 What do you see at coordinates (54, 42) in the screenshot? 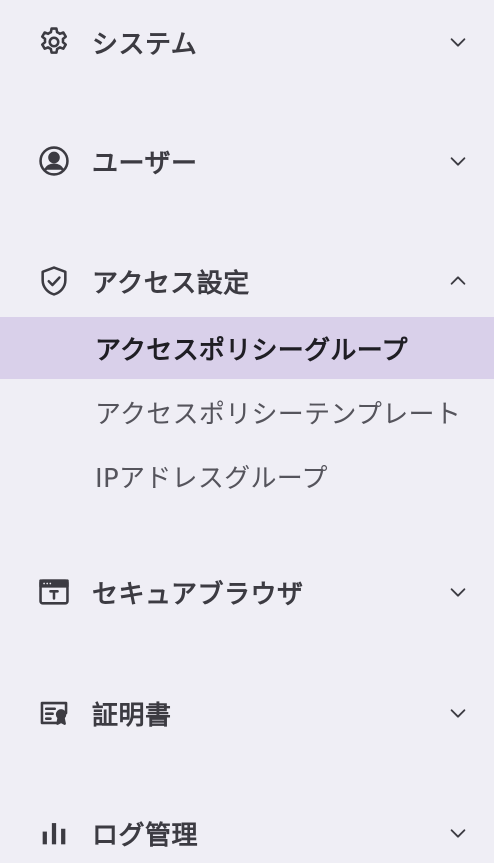
I see `gear-icon` at bounding box center [54, 42].